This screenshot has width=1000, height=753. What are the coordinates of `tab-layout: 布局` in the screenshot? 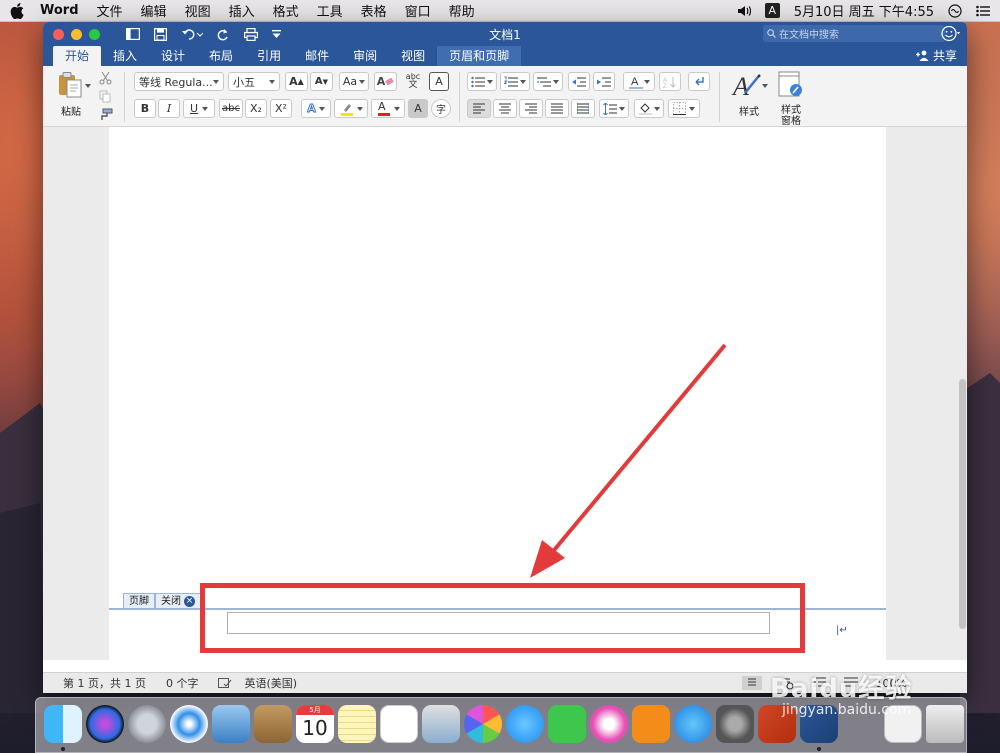 It's located at (221, 56).